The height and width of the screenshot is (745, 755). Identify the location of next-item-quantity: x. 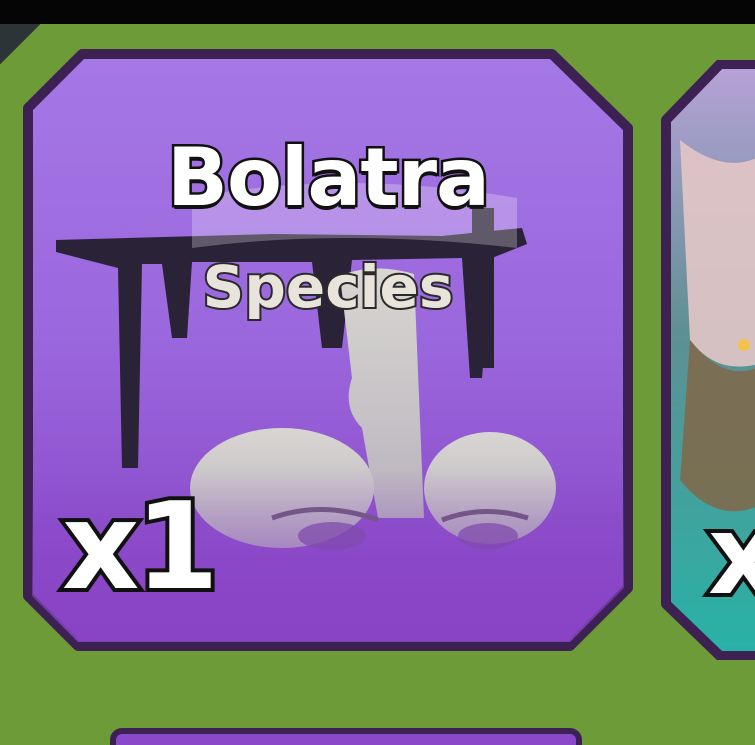
(729, 555).